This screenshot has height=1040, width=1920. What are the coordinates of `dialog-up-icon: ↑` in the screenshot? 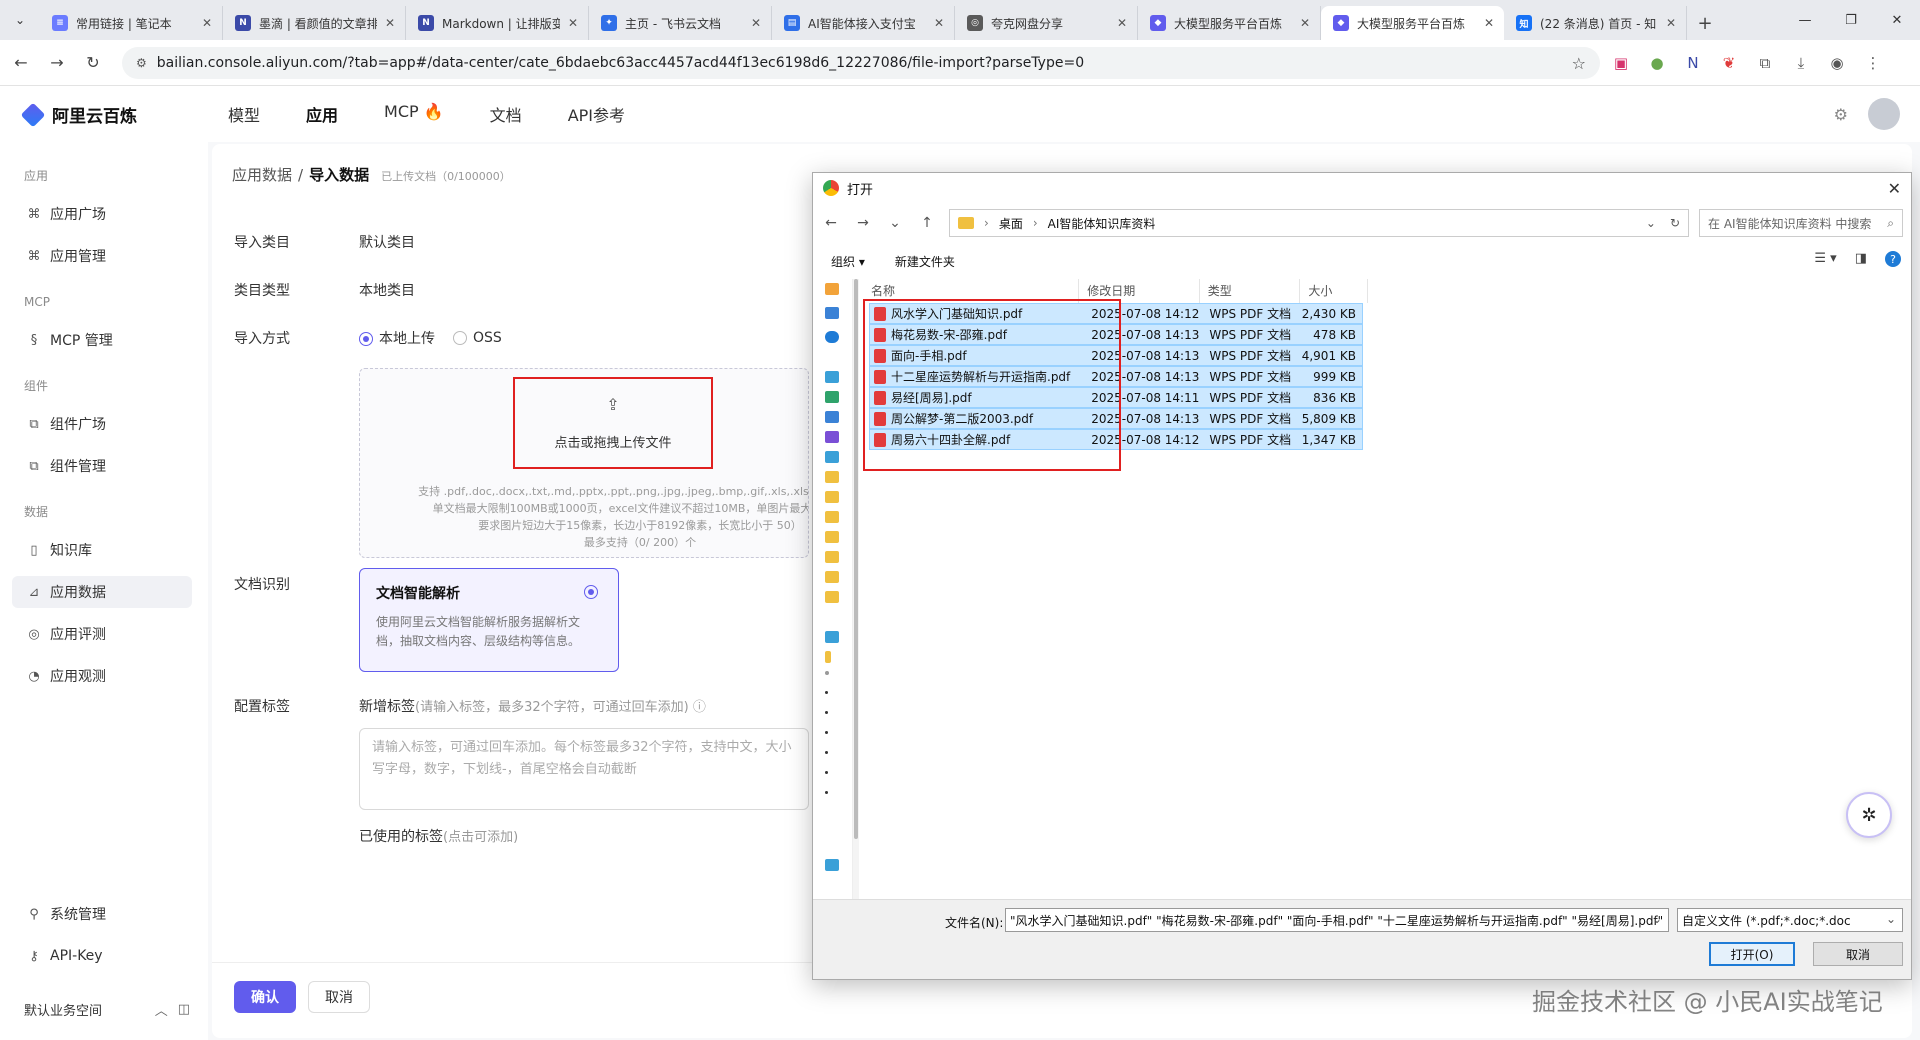 It's located at (927, 223).